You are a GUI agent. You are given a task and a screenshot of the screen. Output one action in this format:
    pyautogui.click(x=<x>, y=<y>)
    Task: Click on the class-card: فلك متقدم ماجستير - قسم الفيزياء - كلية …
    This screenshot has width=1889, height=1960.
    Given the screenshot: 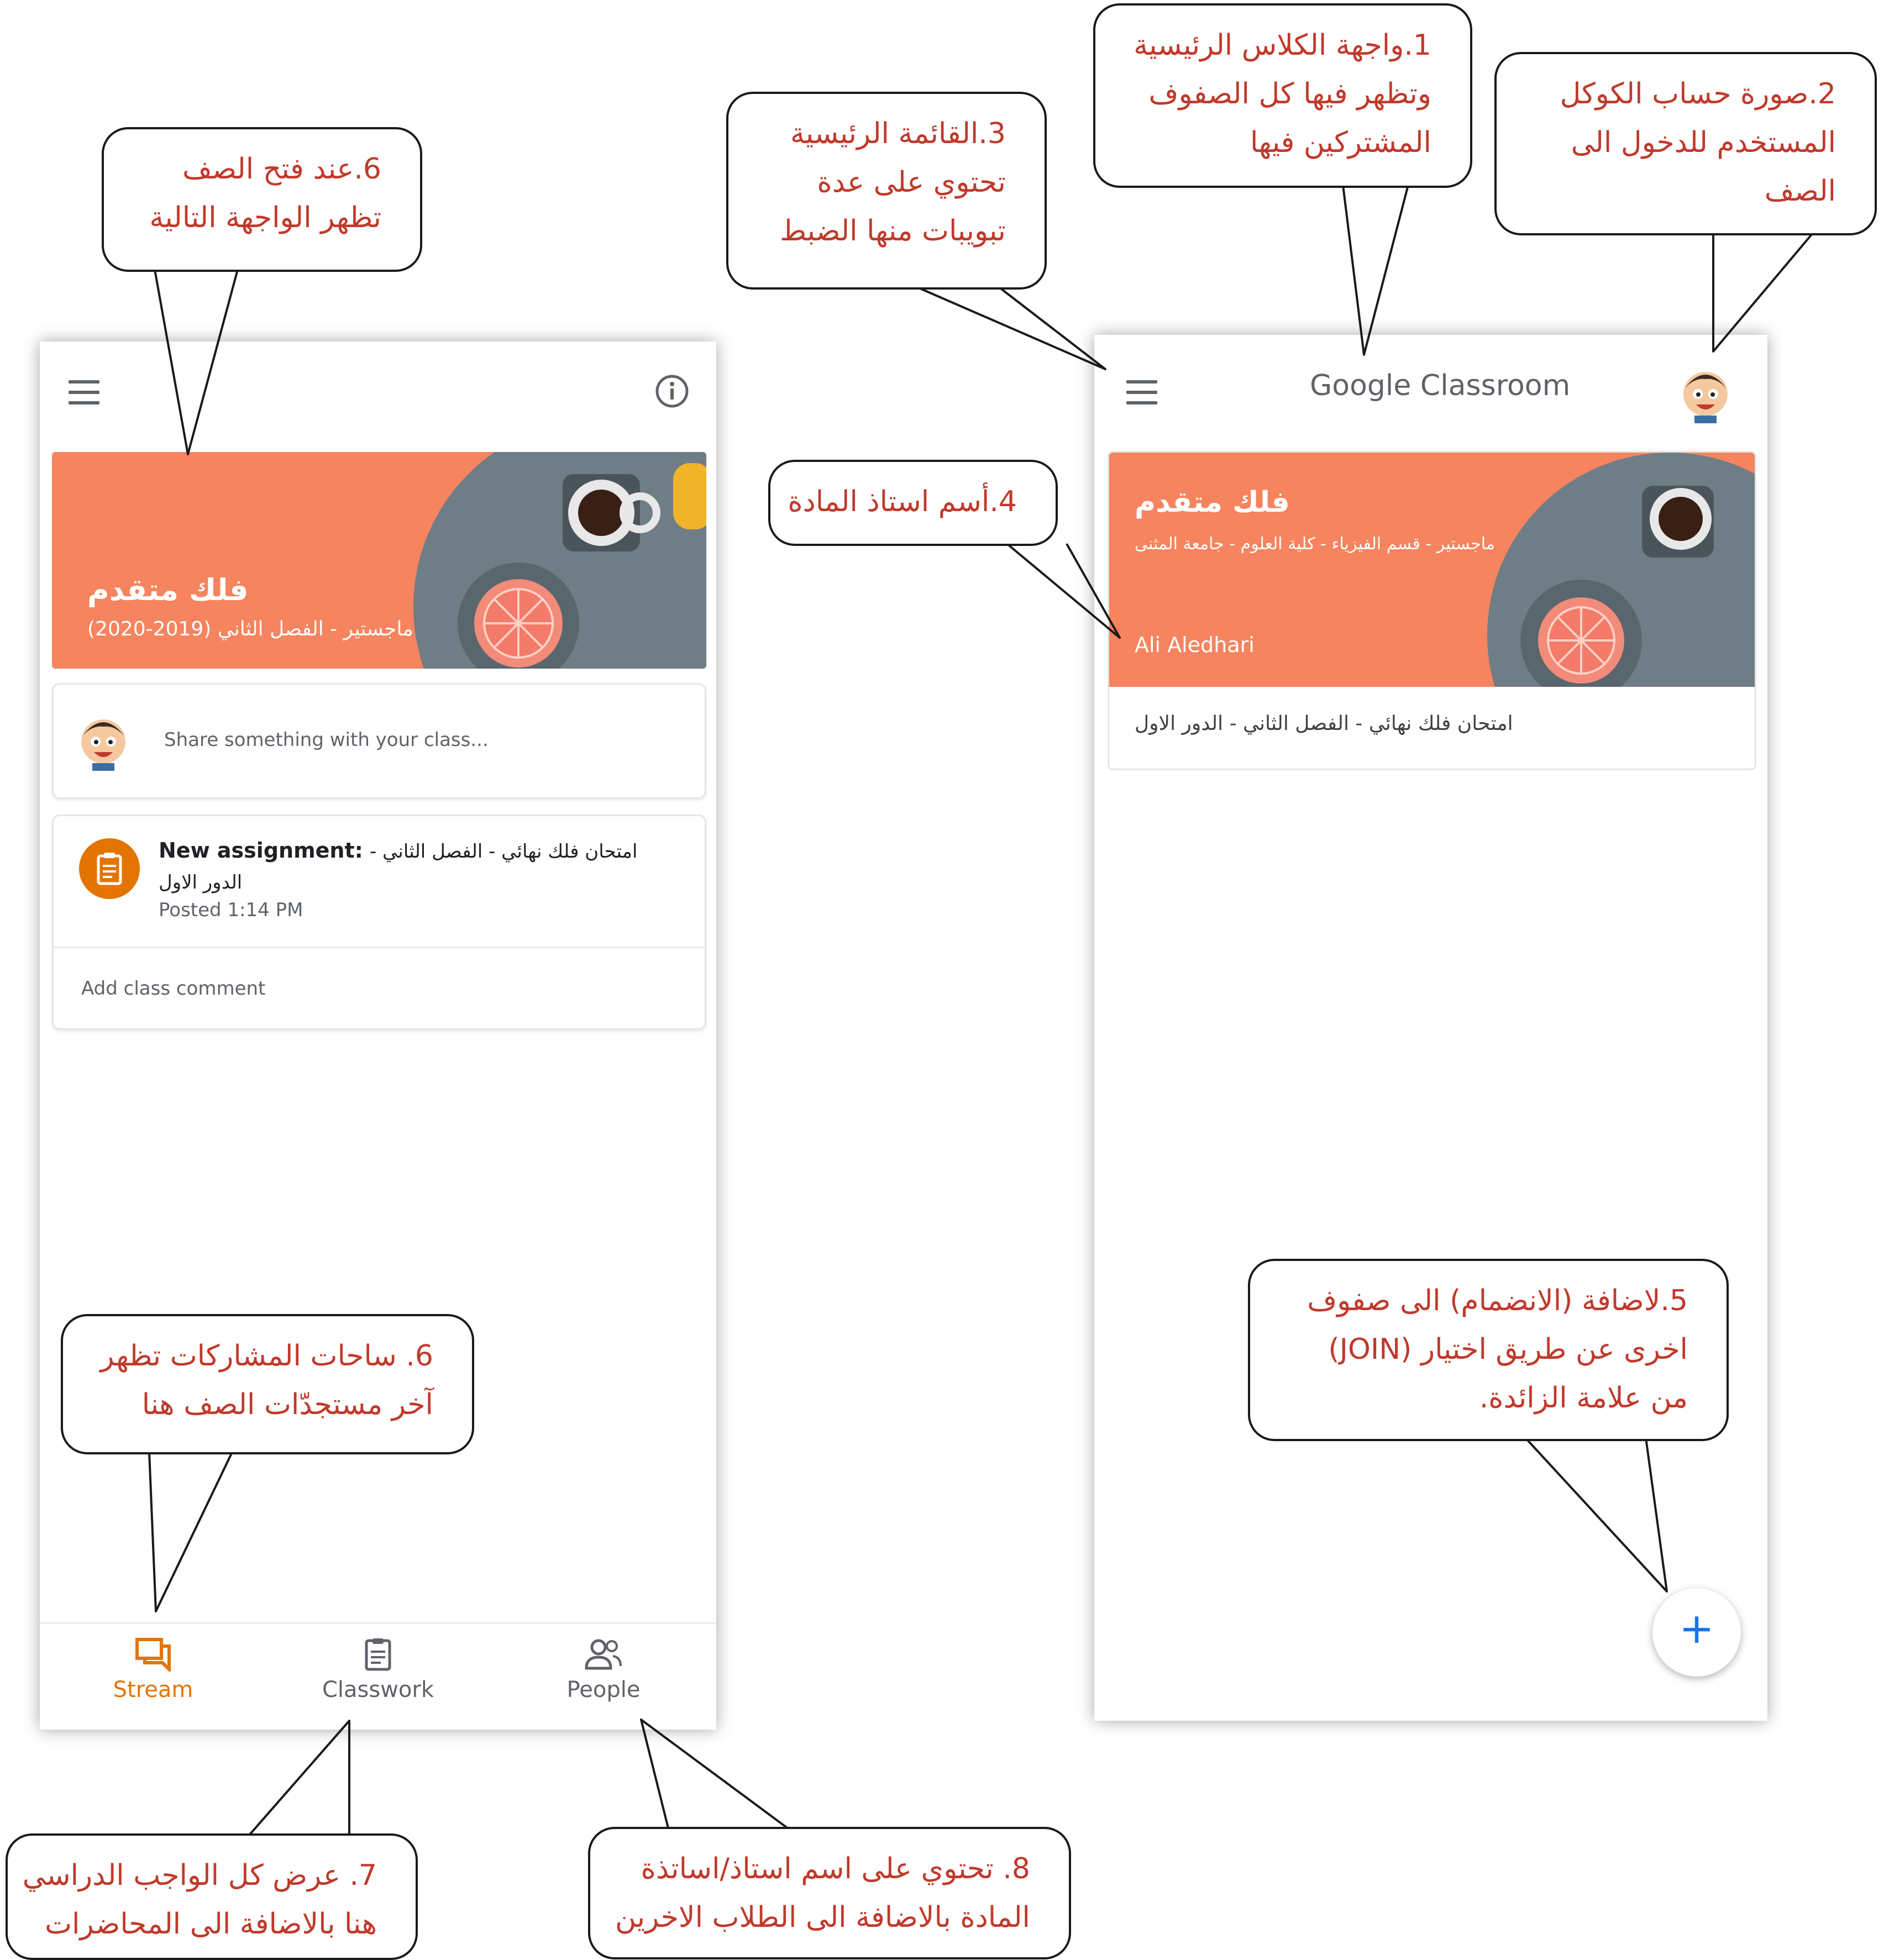 What is the action you would take?
    pyautogui.click(x=1432, y=610)
    